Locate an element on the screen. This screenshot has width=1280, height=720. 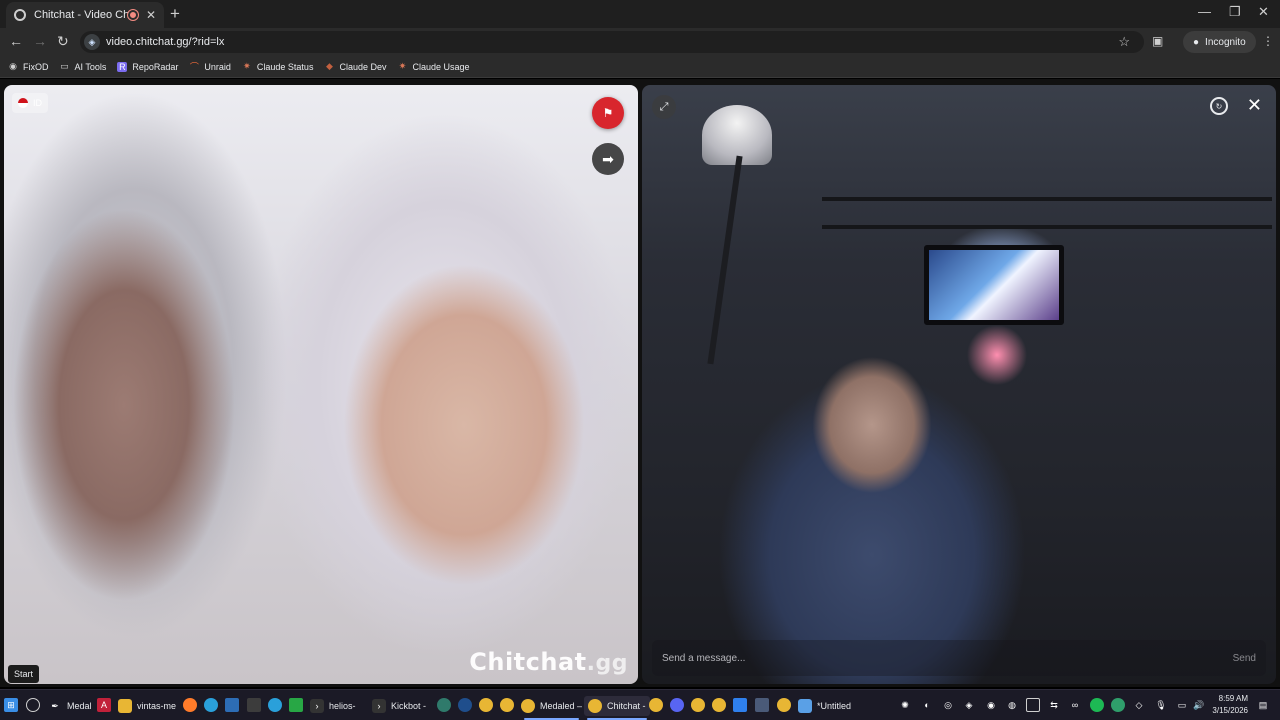
taskbar-item-chitchat: Chitchat - is located at coordinates (617, 708).